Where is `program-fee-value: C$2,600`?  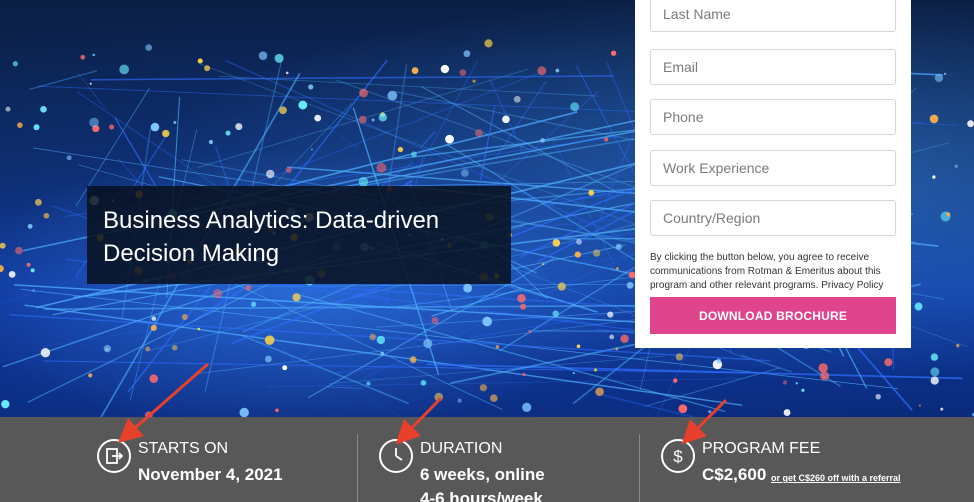 program-fee-value: C$2,600 is located at coordinates (734, 474).